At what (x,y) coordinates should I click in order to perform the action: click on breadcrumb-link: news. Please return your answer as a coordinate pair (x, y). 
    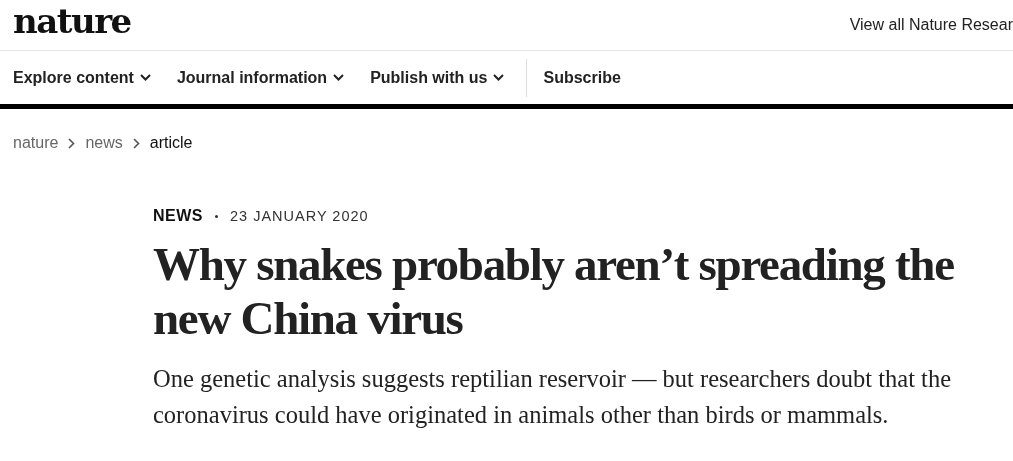
    Looking at the image, I should click on (104, 143).